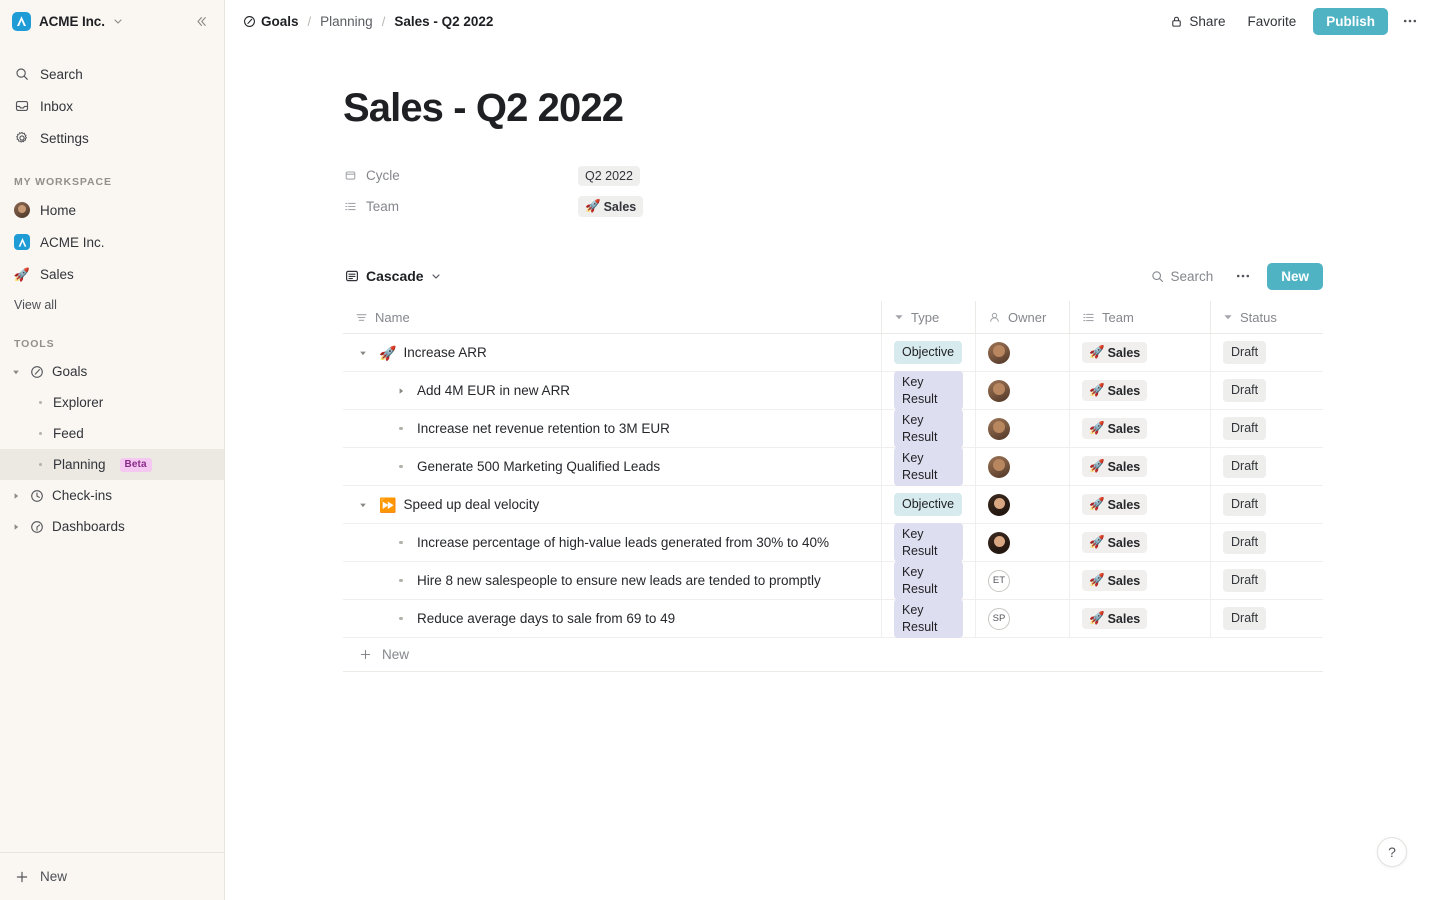  What do you see at coordinates (609, 175) in the screenshot?
I see `property-value-cycle: Q2 2022` at bounding box center [609, 175].